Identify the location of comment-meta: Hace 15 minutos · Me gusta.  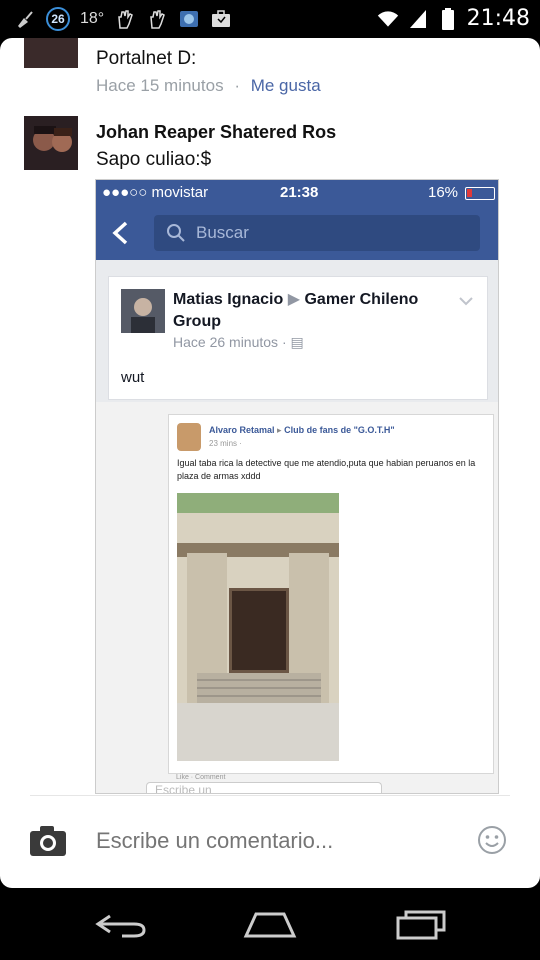
(208, 86).